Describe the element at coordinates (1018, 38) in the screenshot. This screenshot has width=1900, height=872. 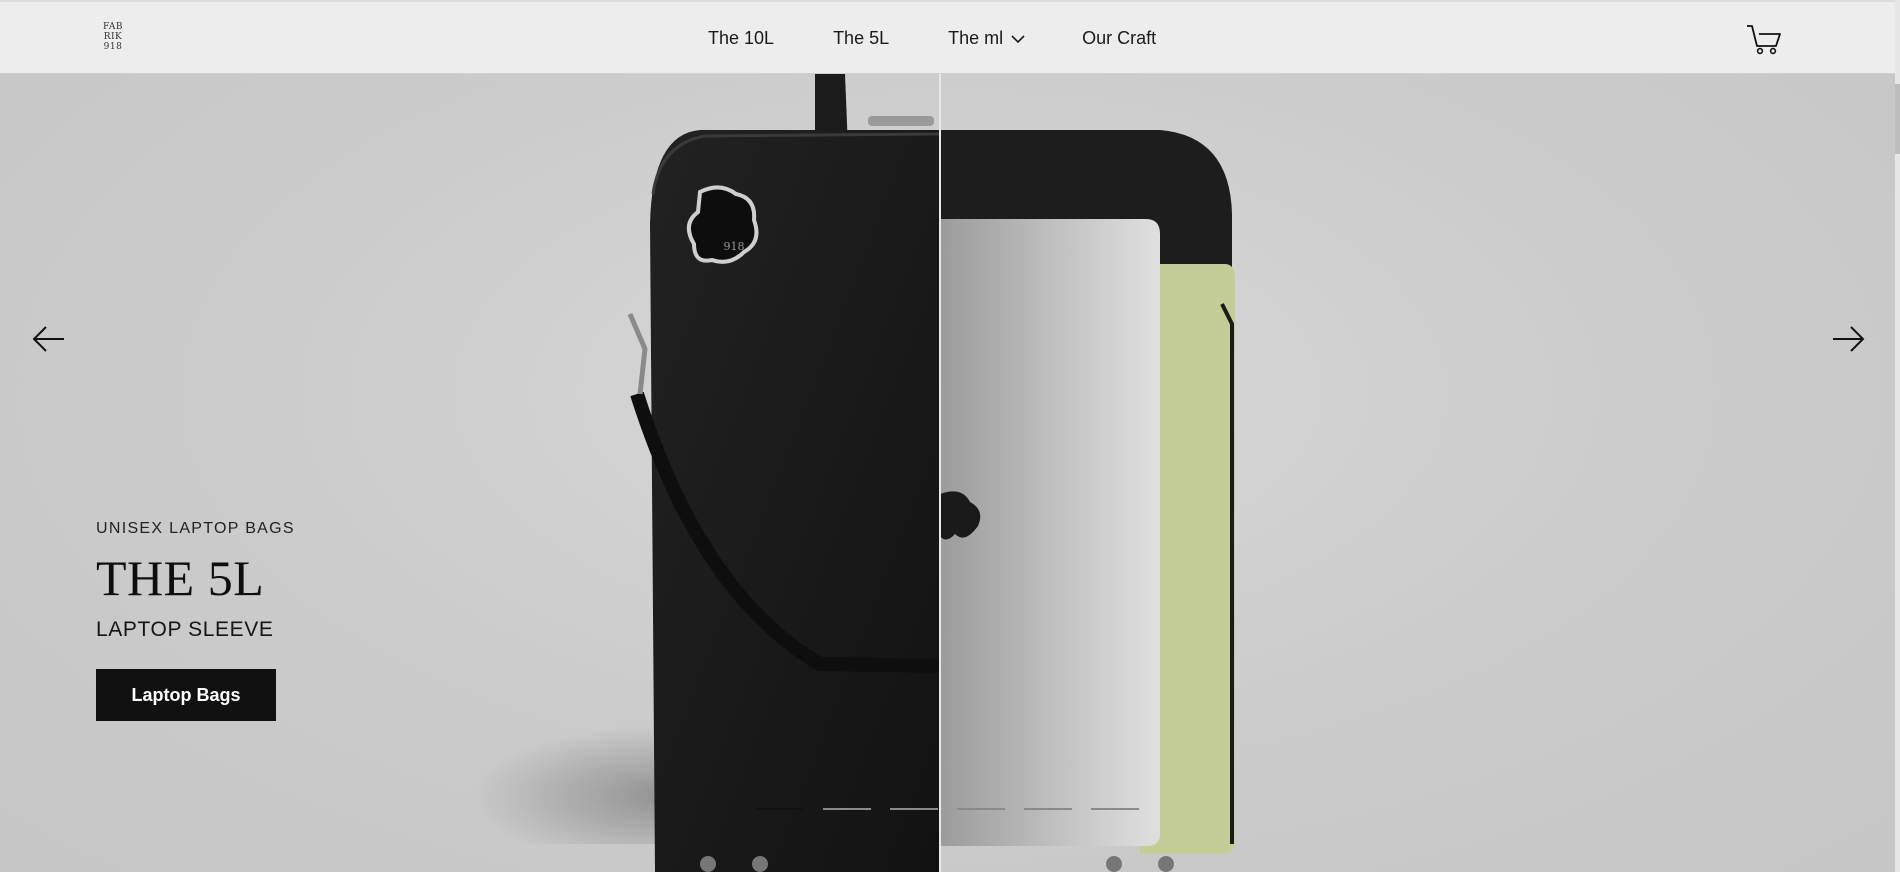
I see `chevron-down-icon` at that location.